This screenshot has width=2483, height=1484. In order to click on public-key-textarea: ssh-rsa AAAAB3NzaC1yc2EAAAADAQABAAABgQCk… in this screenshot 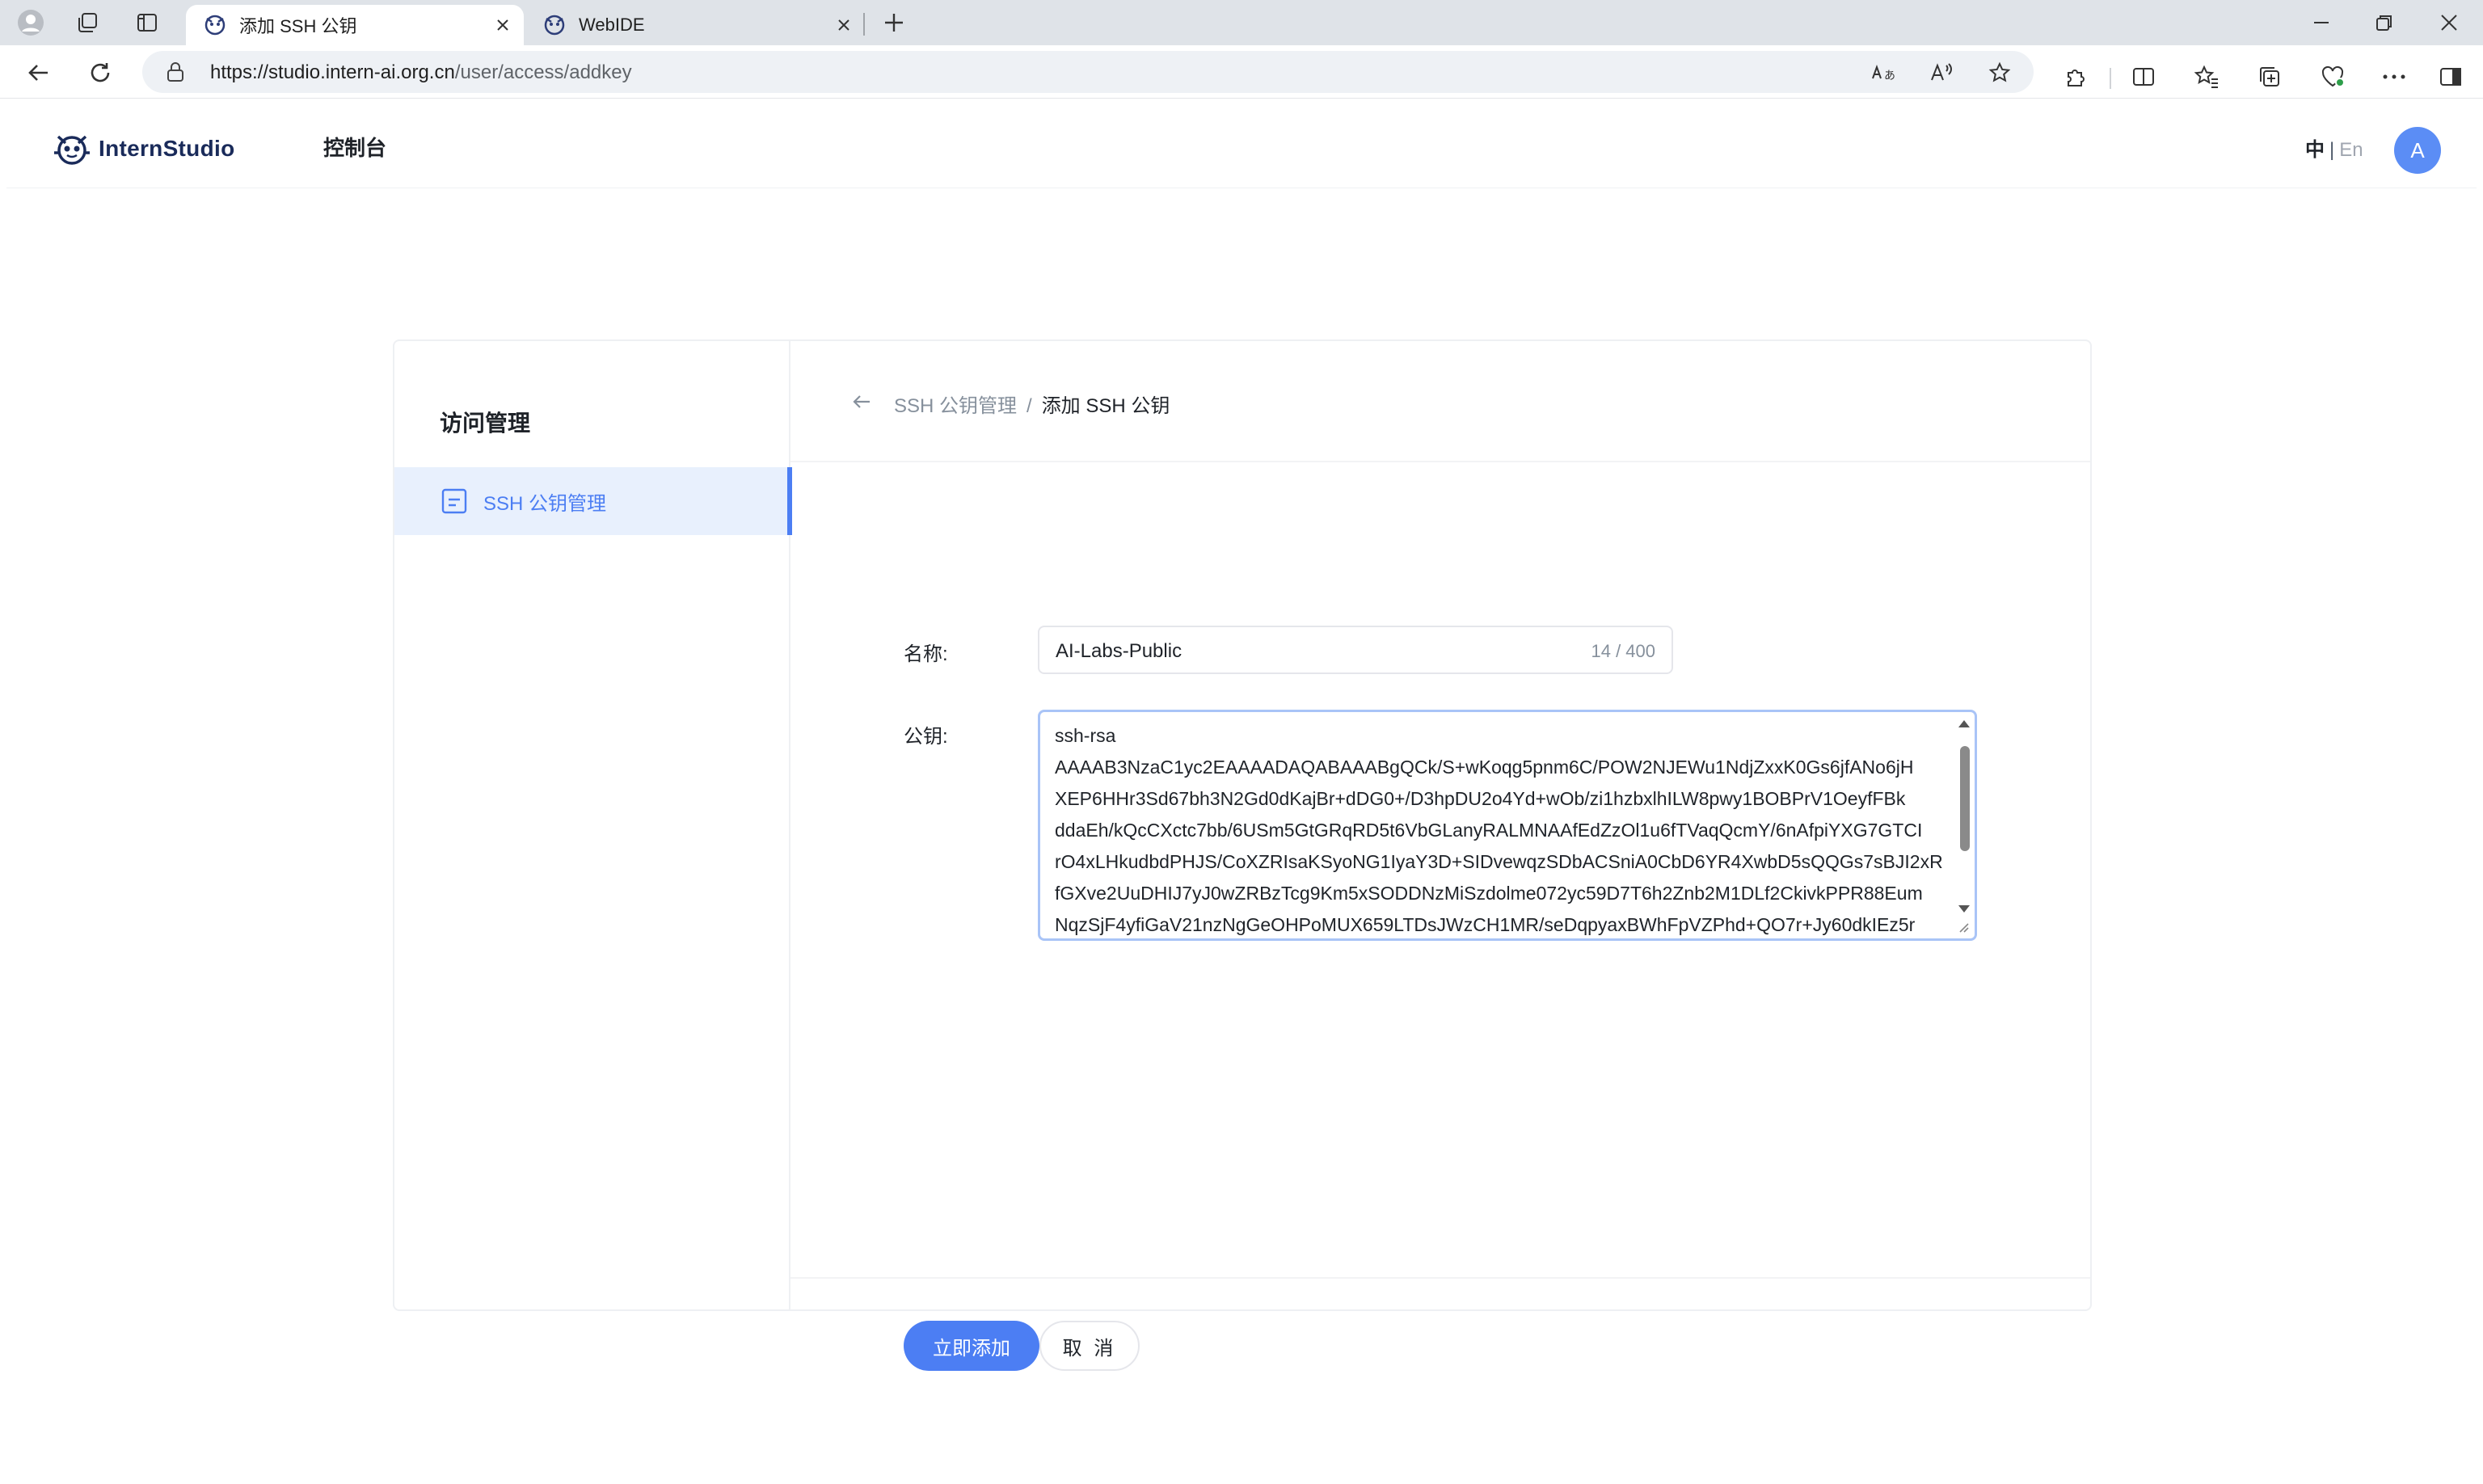, I will do `click(1507, 825)`.